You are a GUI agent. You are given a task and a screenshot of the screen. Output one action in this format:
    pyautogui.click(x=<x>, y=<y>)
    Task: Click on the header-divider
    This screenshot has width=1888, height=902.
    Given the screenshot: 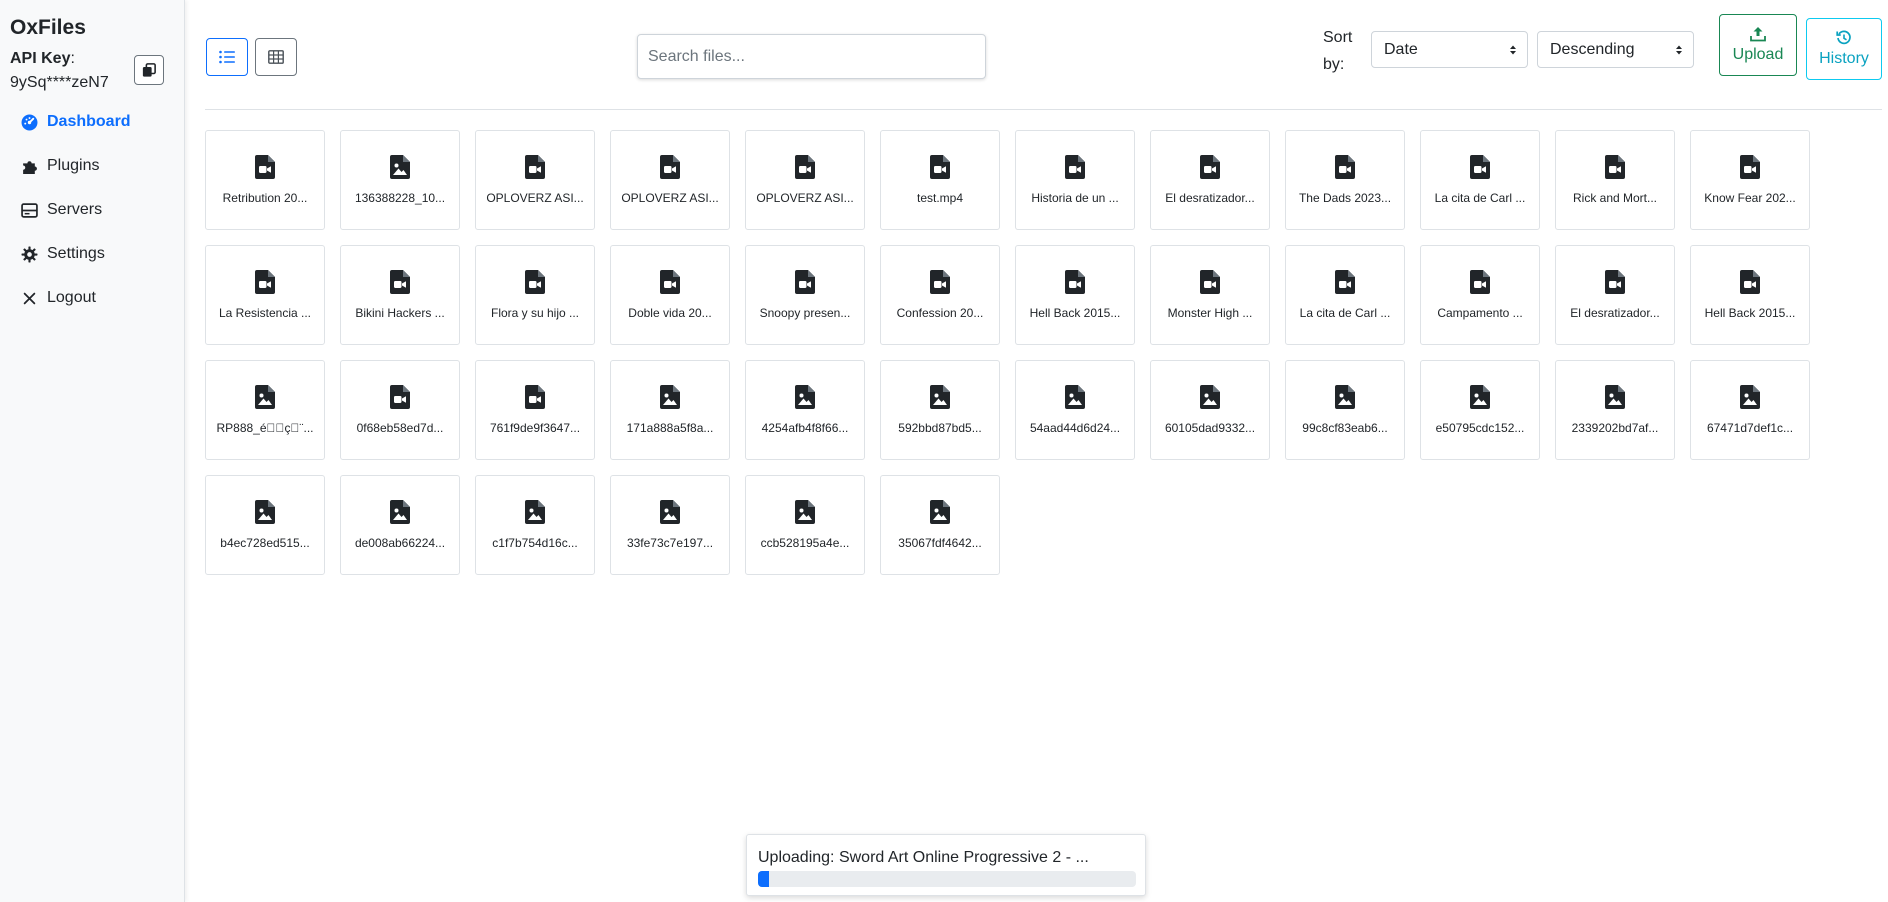 What is the action you would take?
    pyautogui.click(x=1043, y=109)
    